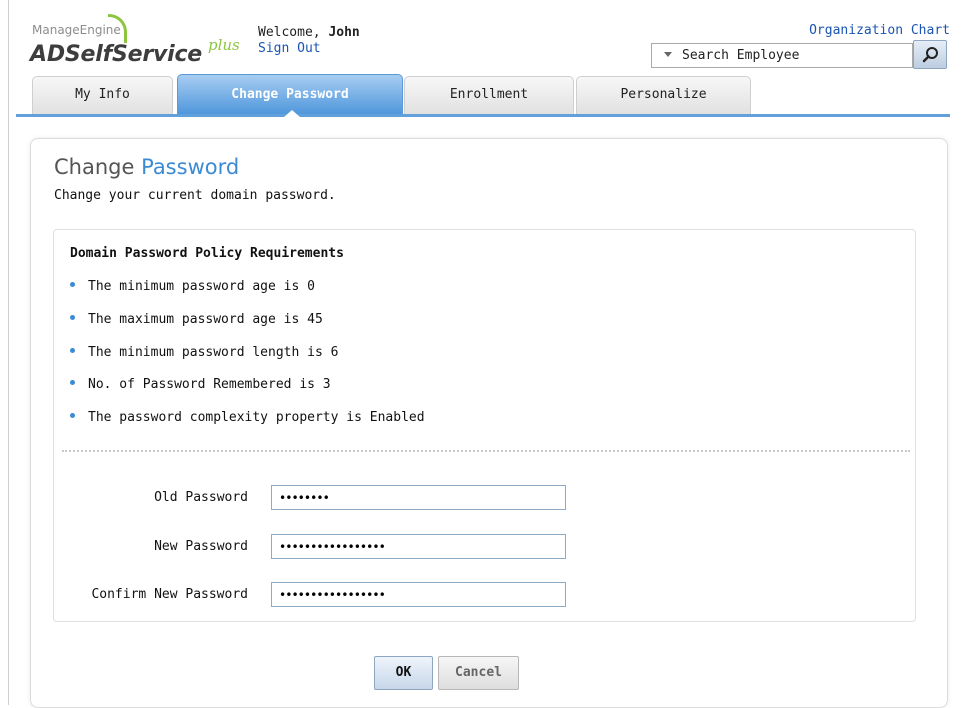 The width and height of the screenshot is (966, 708). Describe the element at coordinates (403, 673) in the screenshot. I see `ok-button: OK` at that location.